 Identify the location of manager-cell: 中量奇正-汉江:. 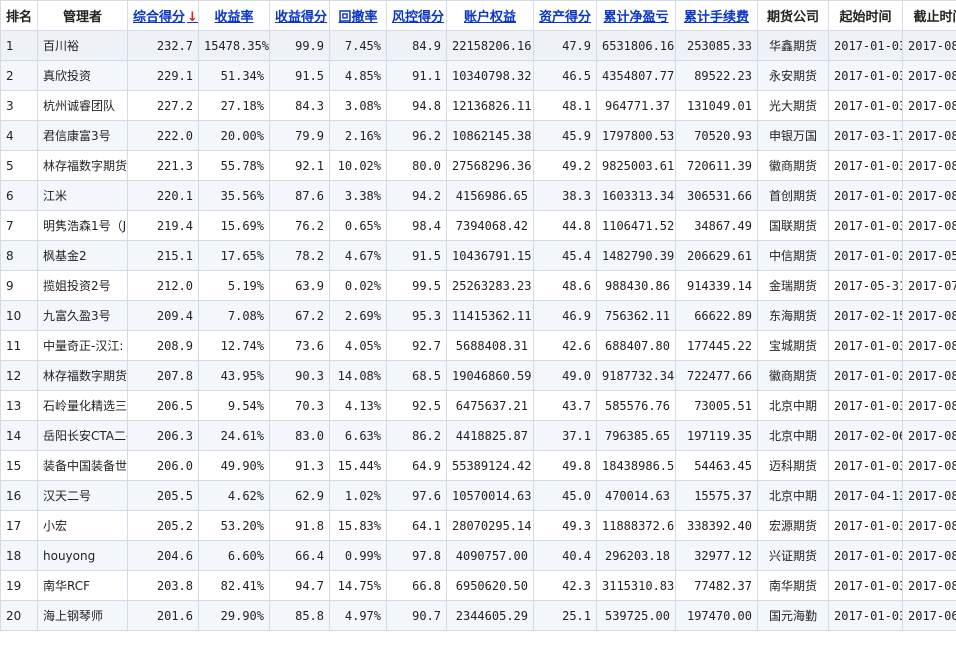
(82, 345).